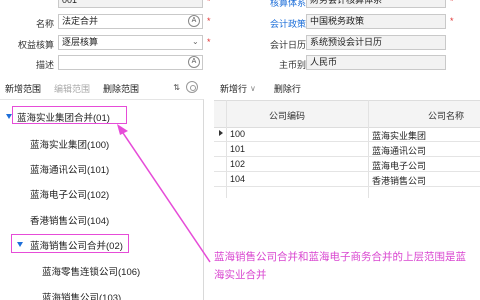 Image resolution: width=480 pixels, height=300 pixels. What do you see at coordinates (287, 88) in the screenshot?
I see `delete-row-button: 删除行` at bounding box center [287, 88].